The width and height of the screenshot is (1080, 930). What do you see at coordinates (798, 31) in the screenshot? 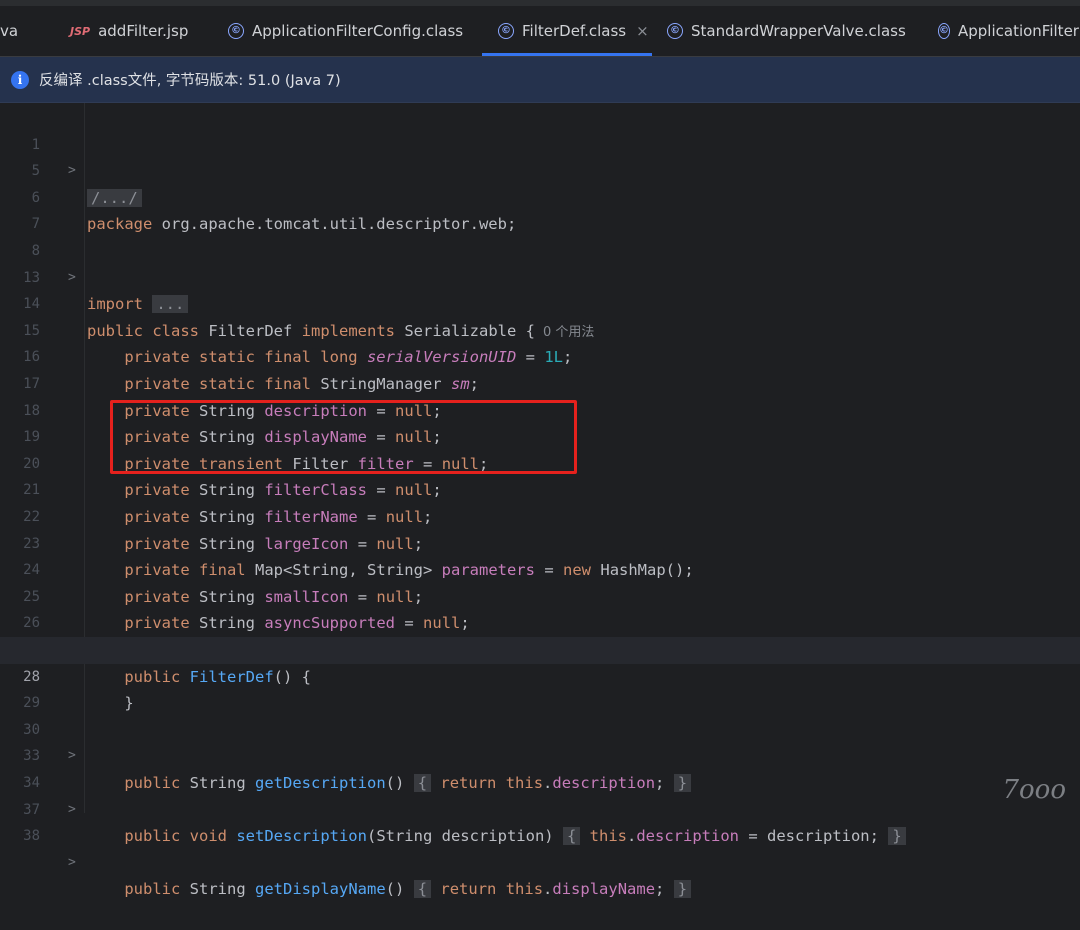
I see `tab-label: StandardWrapperValve.class` at bounding box center [798, 31].